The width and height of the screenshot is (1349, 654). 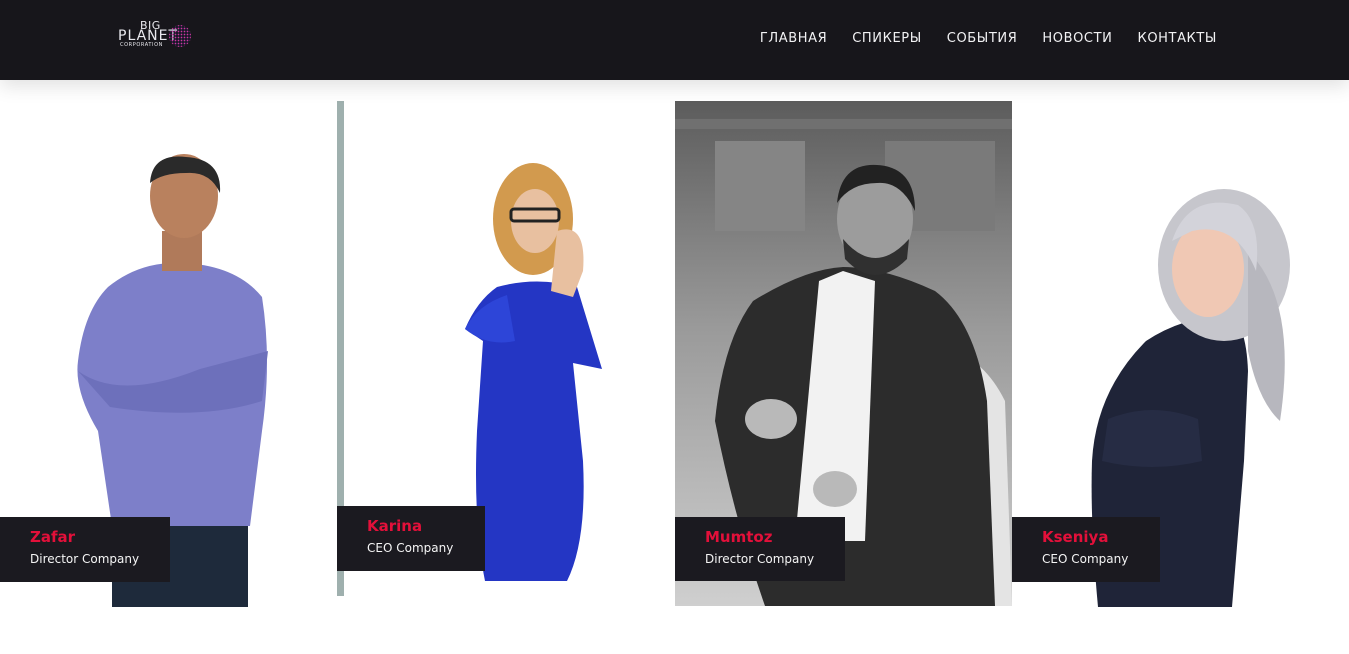 I want to click on speaker-name: Zafar, so click(x=53, y=537).